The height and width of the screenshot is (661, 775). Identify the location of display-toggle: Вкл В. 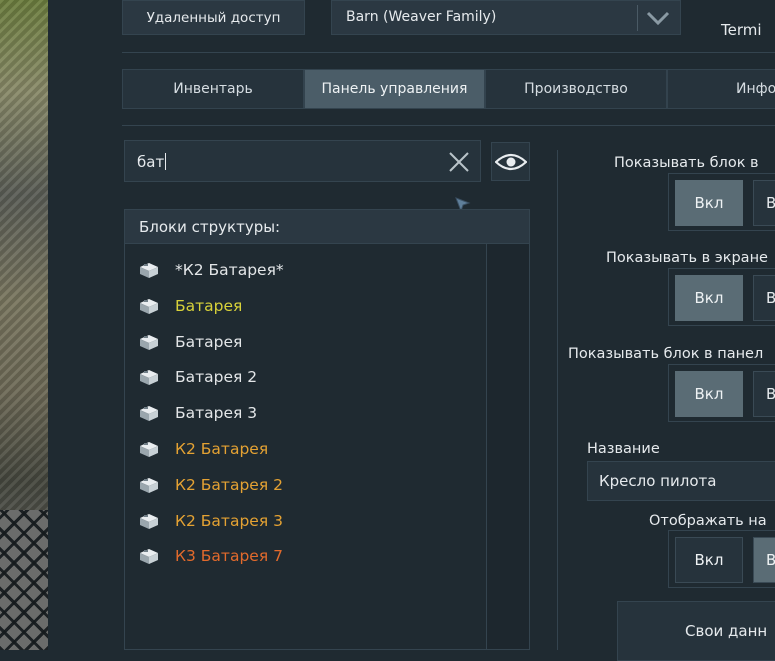
(721, 559).